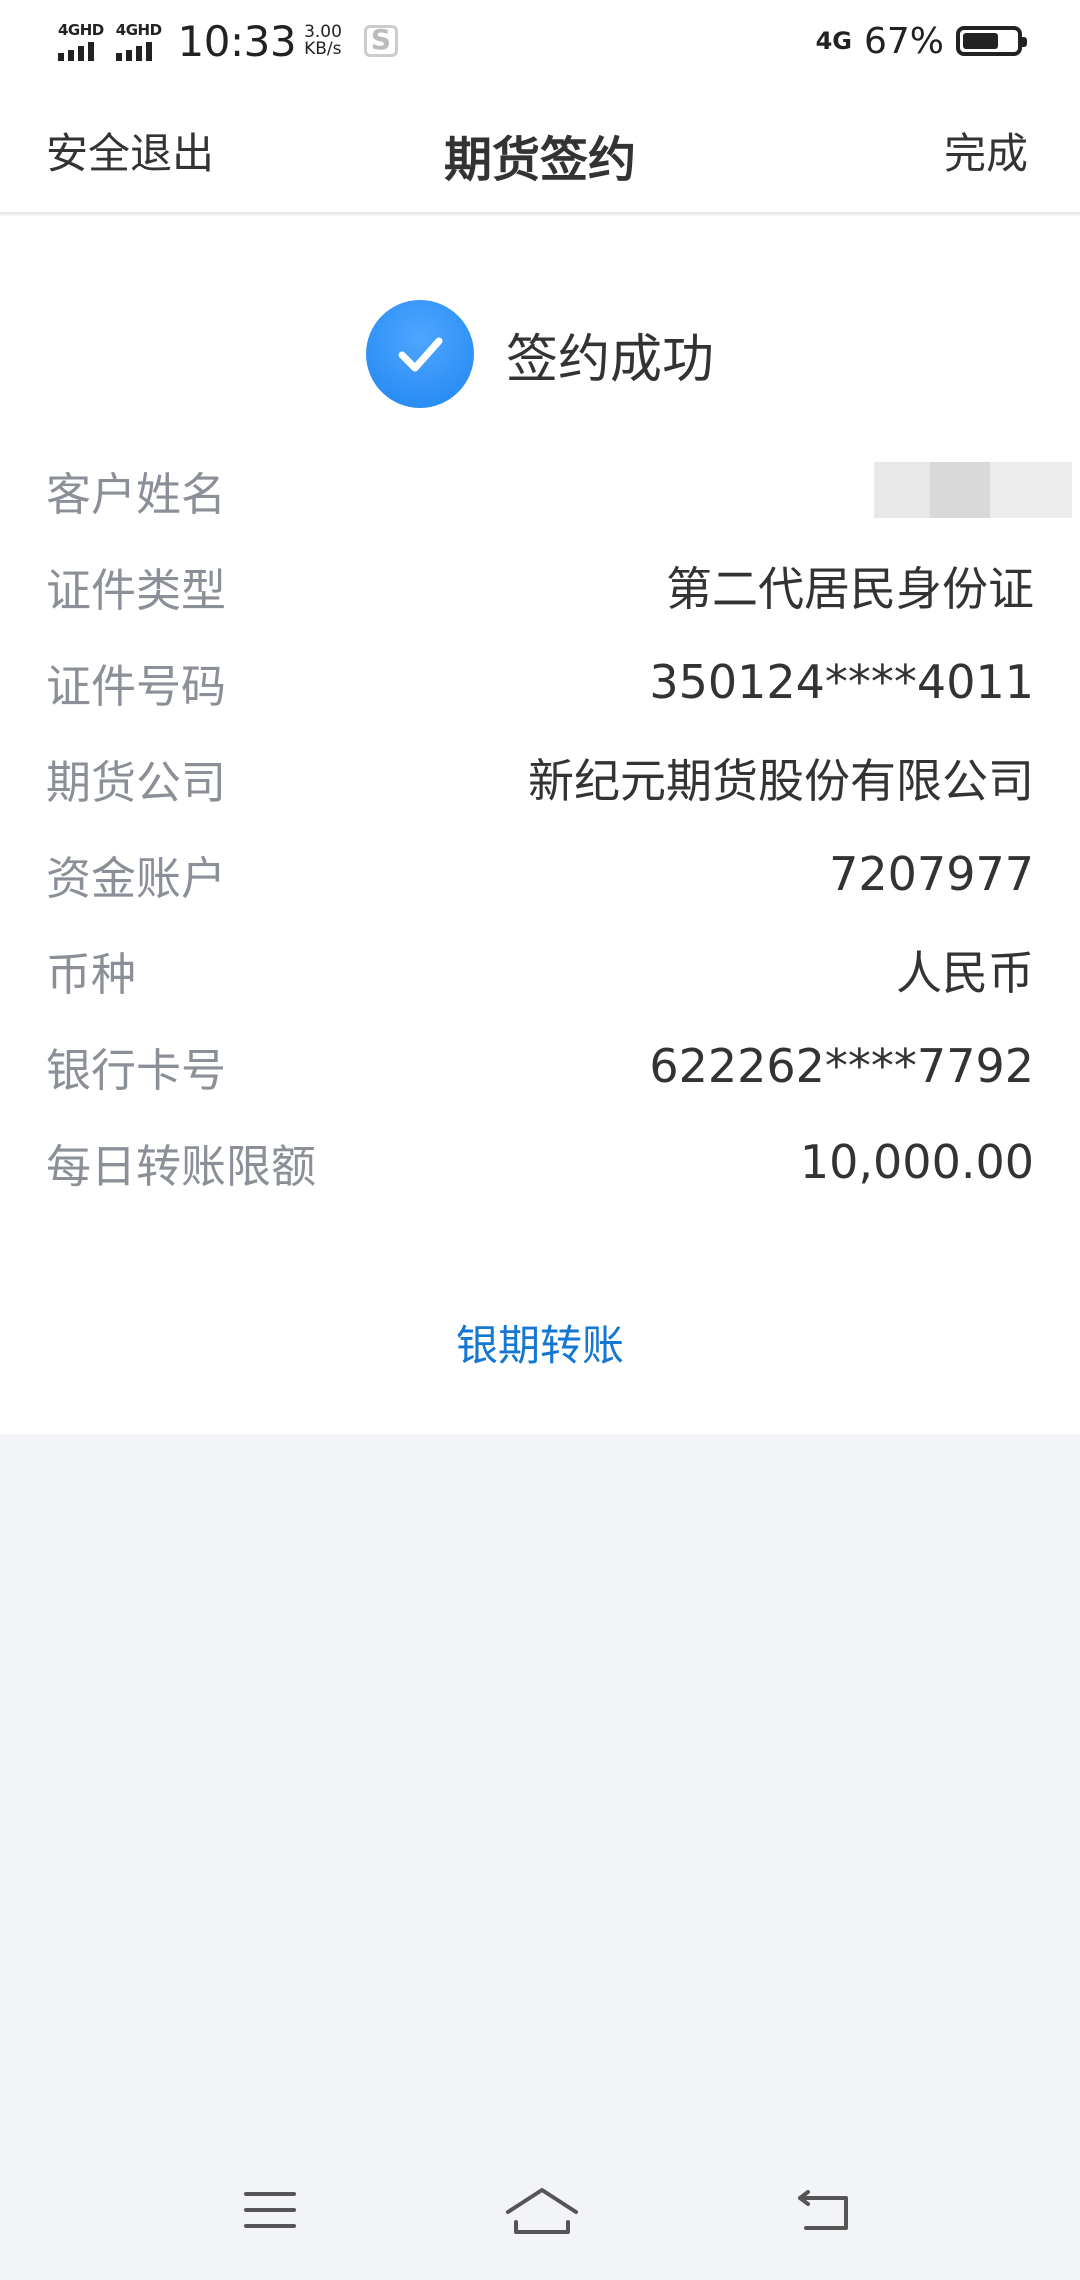 The height and width of the screenshot is (2280, 1080). Describe the element at coordinates (138, 40) in the screenshot. I see `signal-2: 4GHD` at that location.